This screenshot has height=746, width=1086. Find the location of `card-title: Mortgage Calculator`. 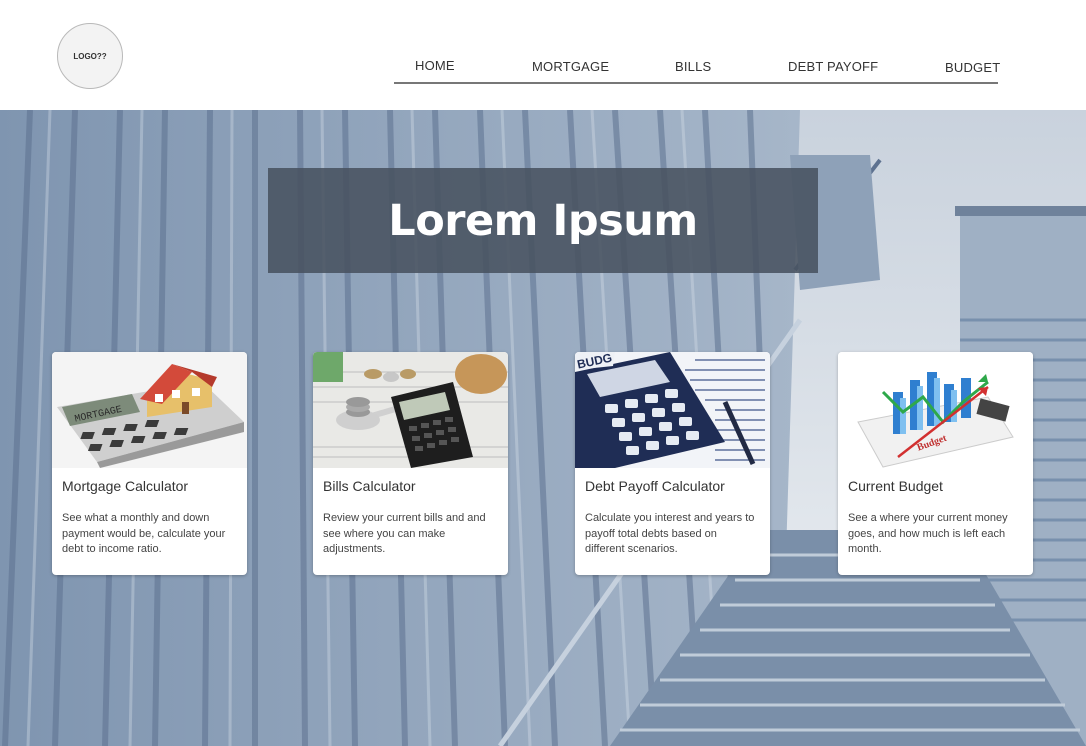

card-title: Mortgage Calculator is located at coordinates (125, 486).